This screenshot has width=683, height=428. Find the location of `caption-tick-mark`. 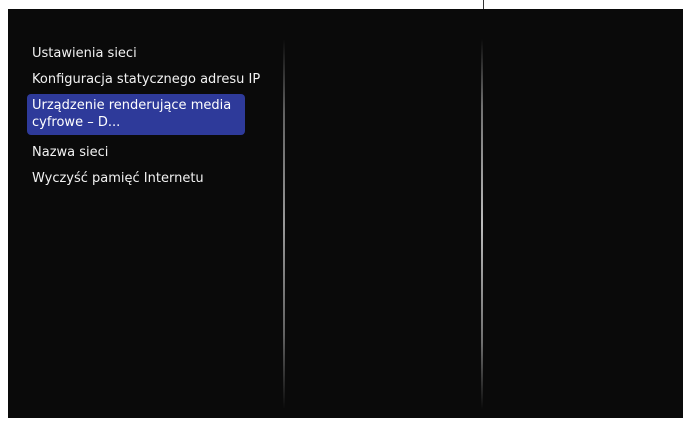

caption-tick-mark is located at coordinates (483, 4).